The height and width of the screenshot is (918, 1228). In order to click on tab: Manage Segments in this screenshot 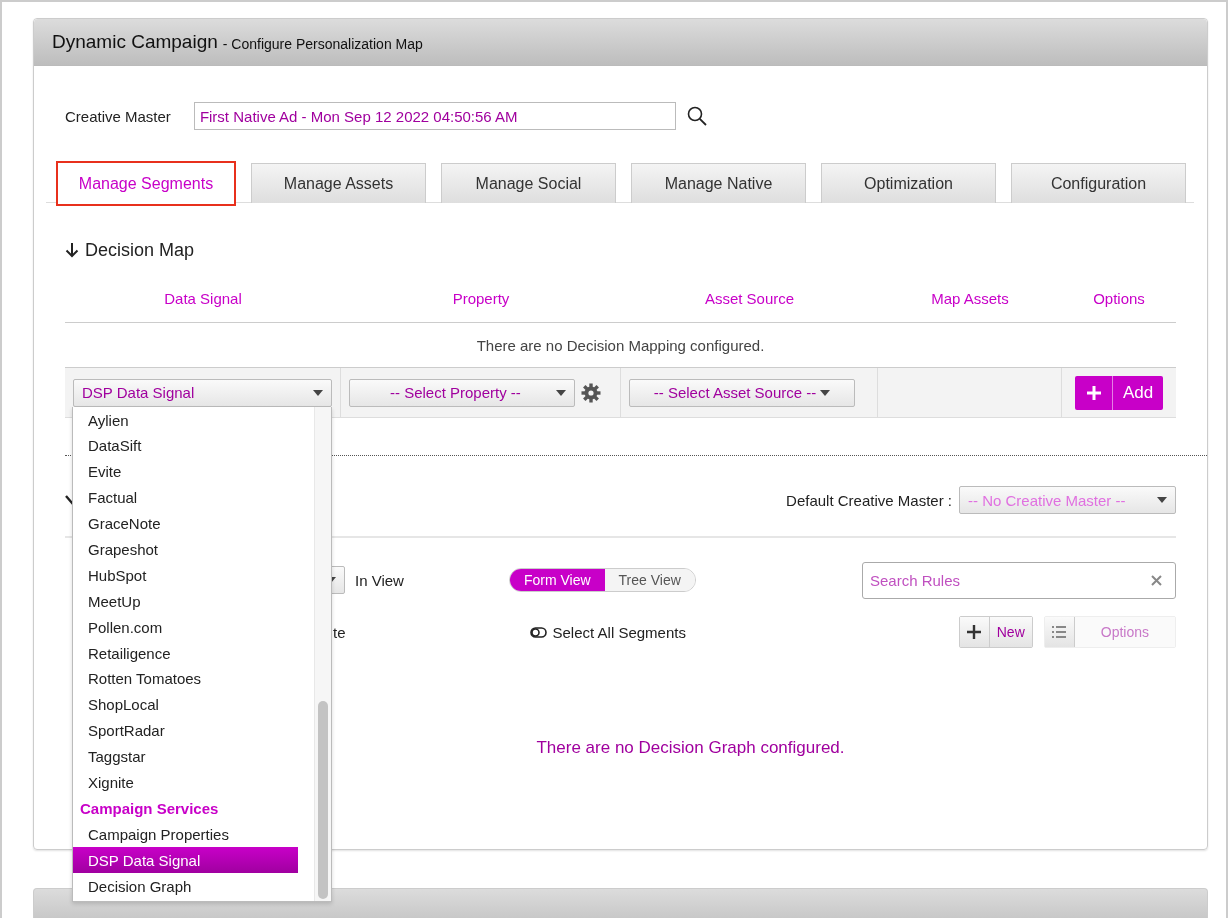, I will do `click(146, 183)`.